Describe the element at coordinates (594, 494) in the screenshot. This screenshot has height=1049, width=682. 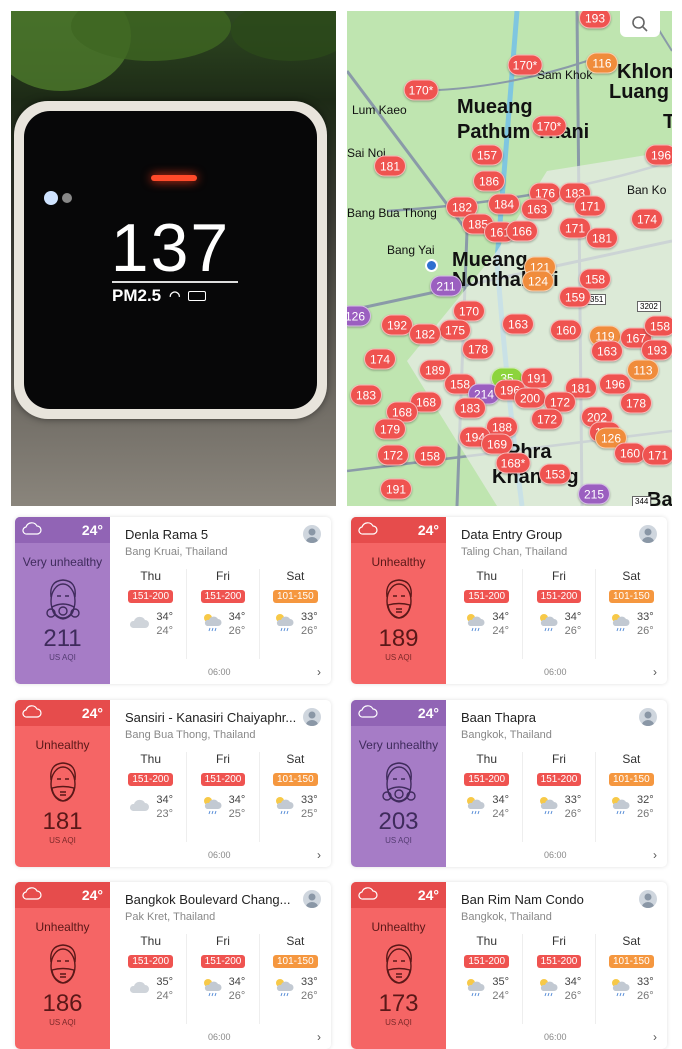
I see `aqi-station-marker: 215` at that location.